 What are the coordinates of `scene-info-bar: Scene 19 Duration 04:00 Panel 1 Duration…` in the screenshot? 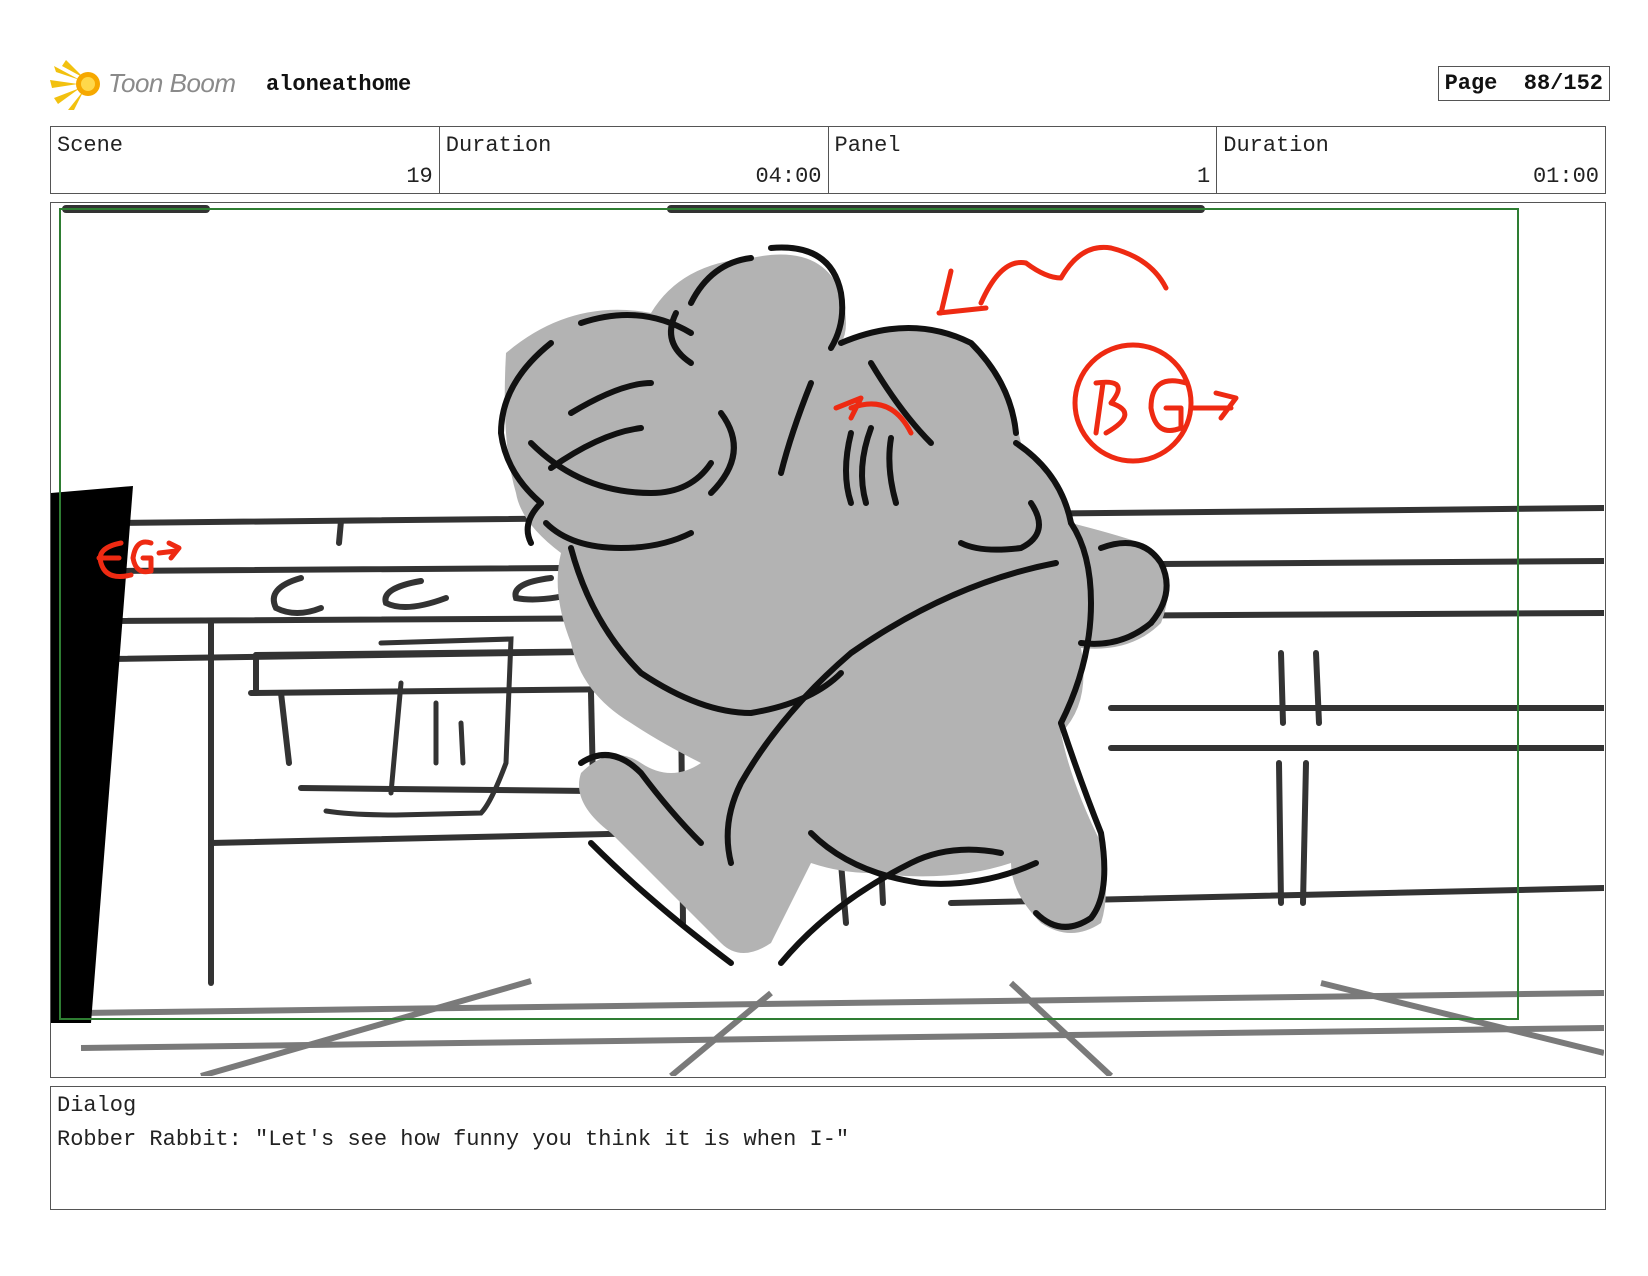 It's located at (828, 160).